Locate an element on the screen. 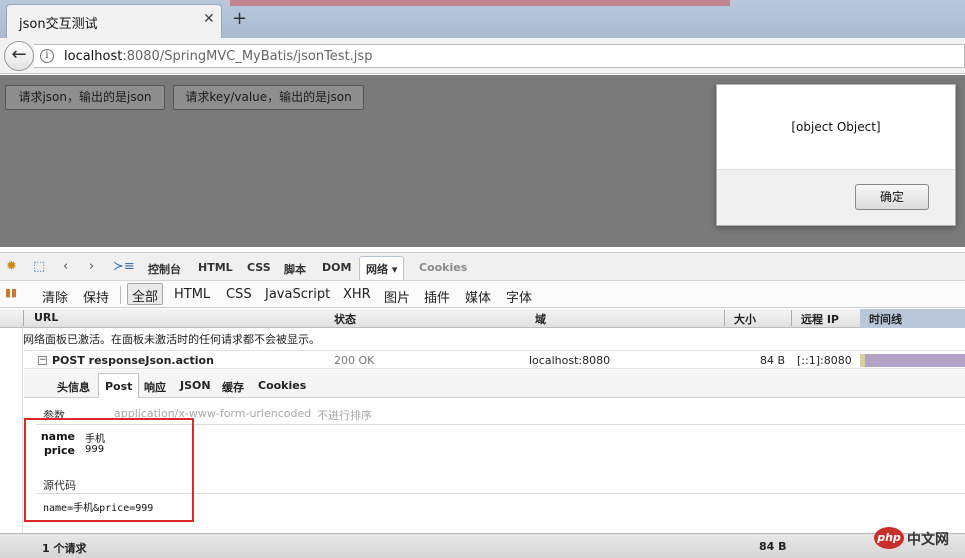 Image resolution: width=965 pixels, height=558 pixels. site-watermark: php 中文网 is located at coordinates (917, 539).